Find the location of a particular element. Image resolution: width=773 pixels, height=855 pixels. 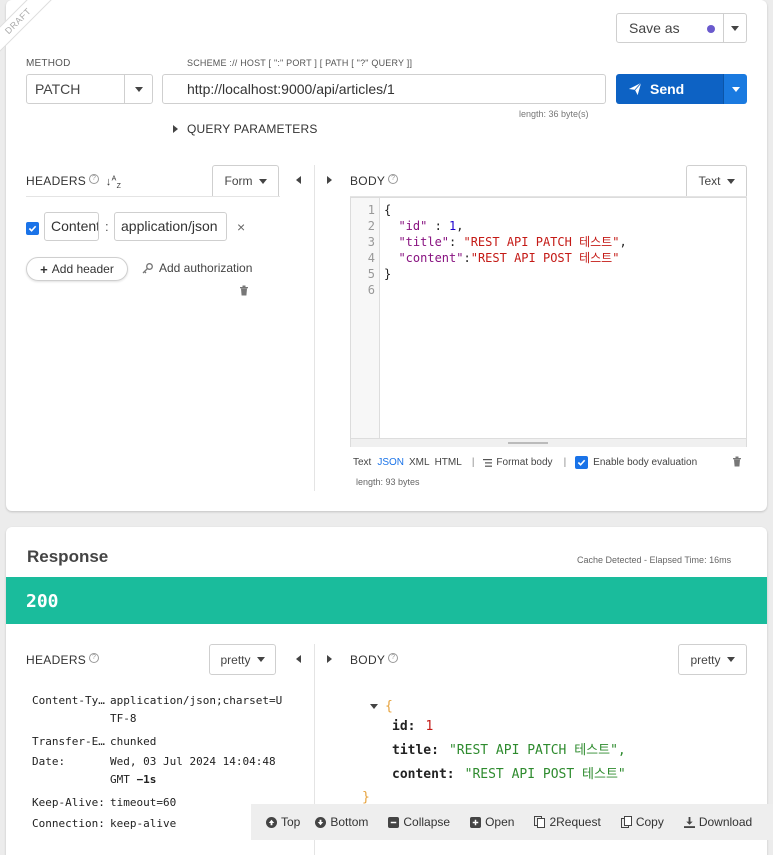

json-field: id: 1 is located at coordinates (509, 727).